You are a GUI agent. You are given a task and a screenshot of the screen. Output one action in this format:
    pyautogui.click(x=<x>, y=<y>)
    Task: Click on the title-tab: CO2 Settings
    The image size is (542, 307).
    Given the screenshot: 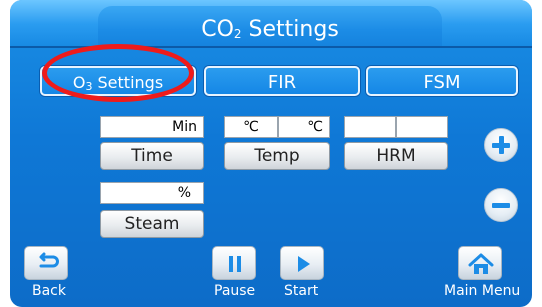 What is the action you would take?
    pyautogui.click(x=270, y=26)
    